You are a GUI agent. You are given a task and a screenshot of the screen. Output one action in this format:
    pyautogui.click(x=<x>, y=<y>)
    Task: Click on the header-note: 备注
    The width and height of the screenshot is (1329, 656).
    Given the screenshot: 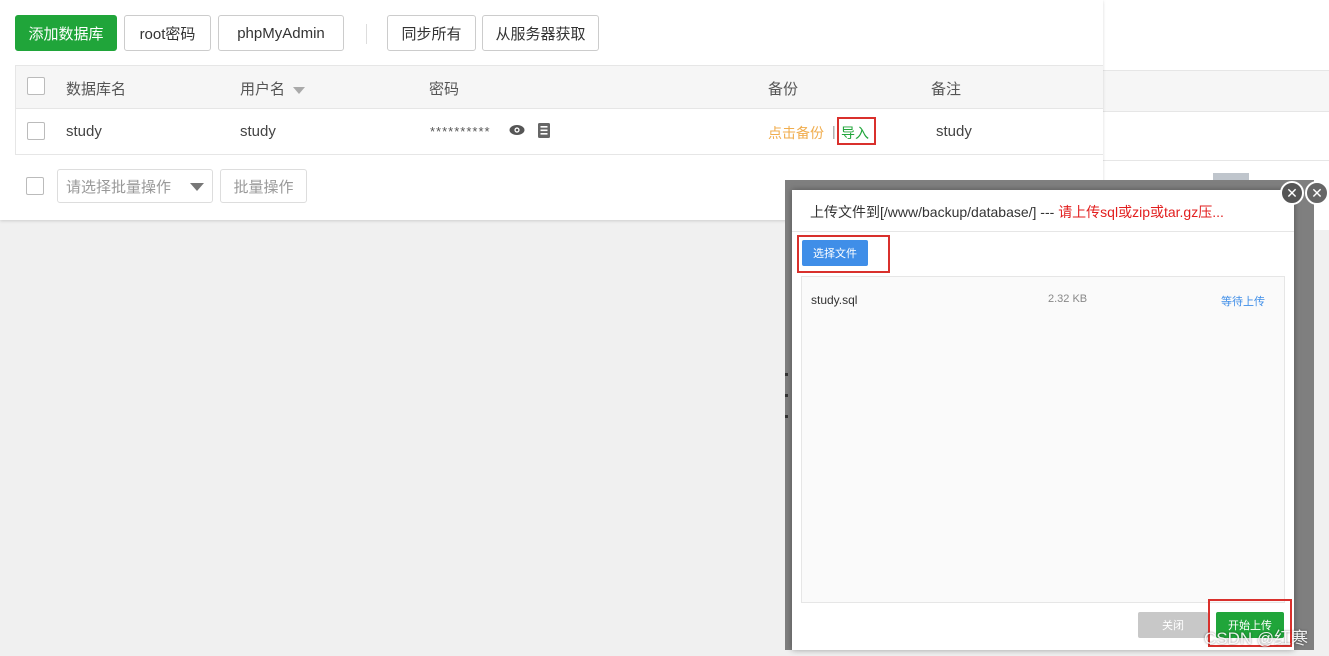 What is the action you would take?
    pyautogui.click(x=946, y=89)
    